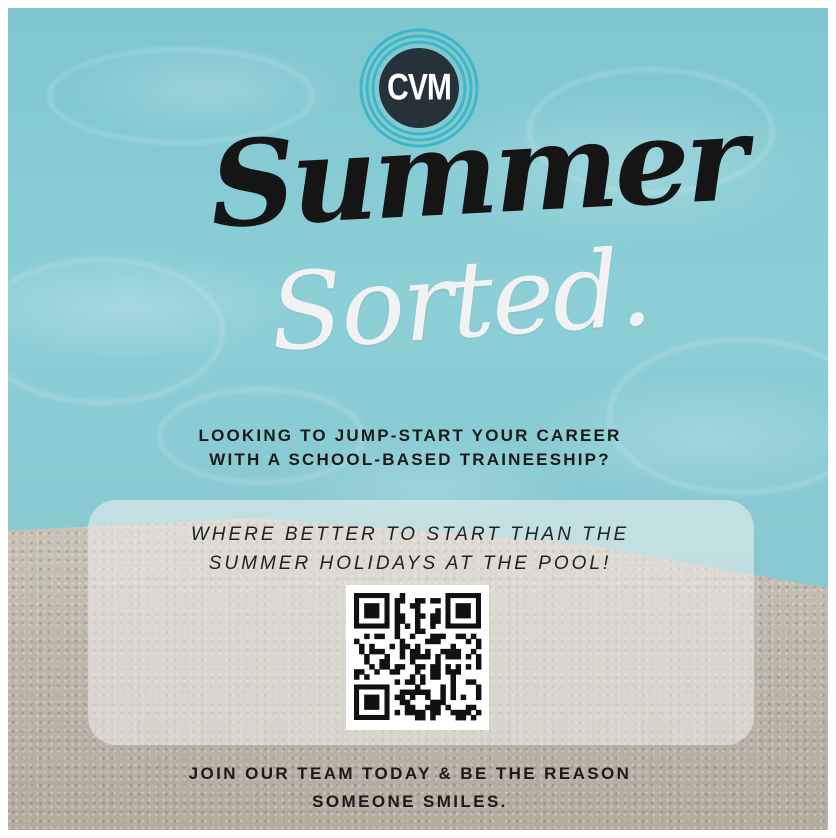 The height and width of the screenshot is (838, 836). I want to click on title-sorted: Sorted., so click(460, 300).